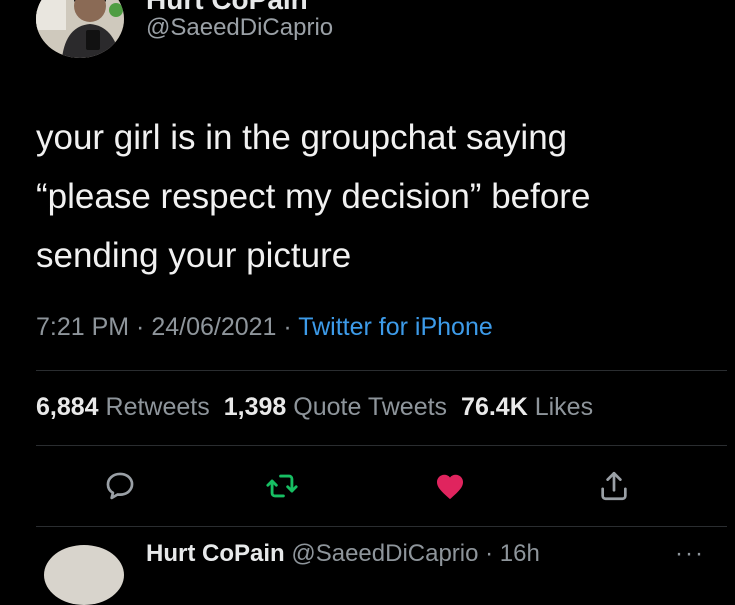 The image size is (735, 605). I want to click on reply-handle: @SaeedDiCaprio, so click(384, 553).